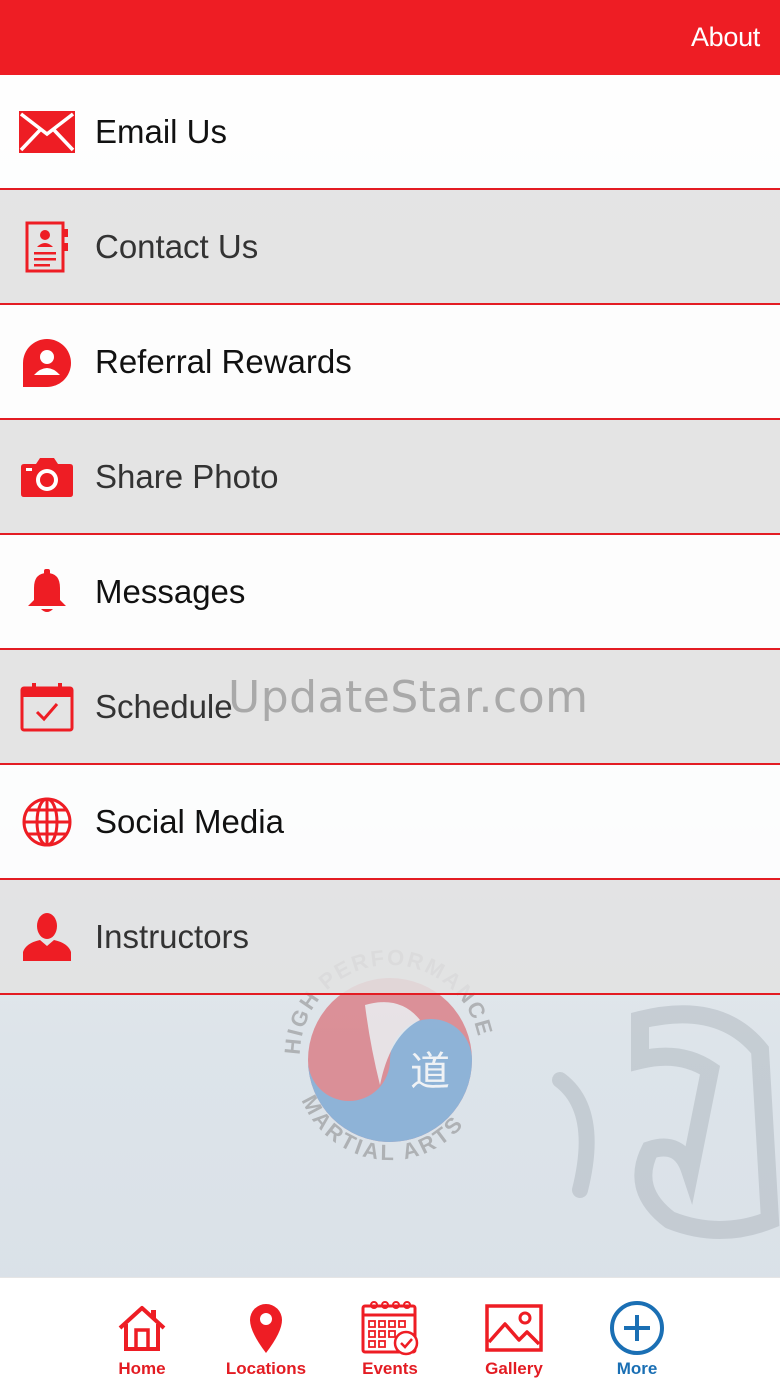  Describe the element at coordinates (223, 361) in the screenshot. I see `menu-item-label: Referral Rewards` at that location.